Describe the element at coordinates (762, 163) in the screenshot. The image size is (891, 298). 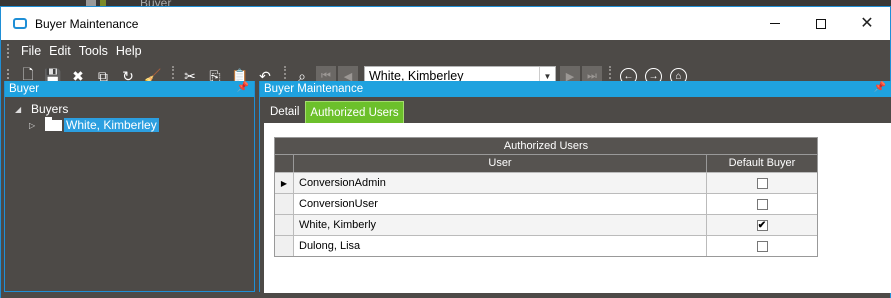
I see `column-header-default-buyer: Default Buyer` at that location.